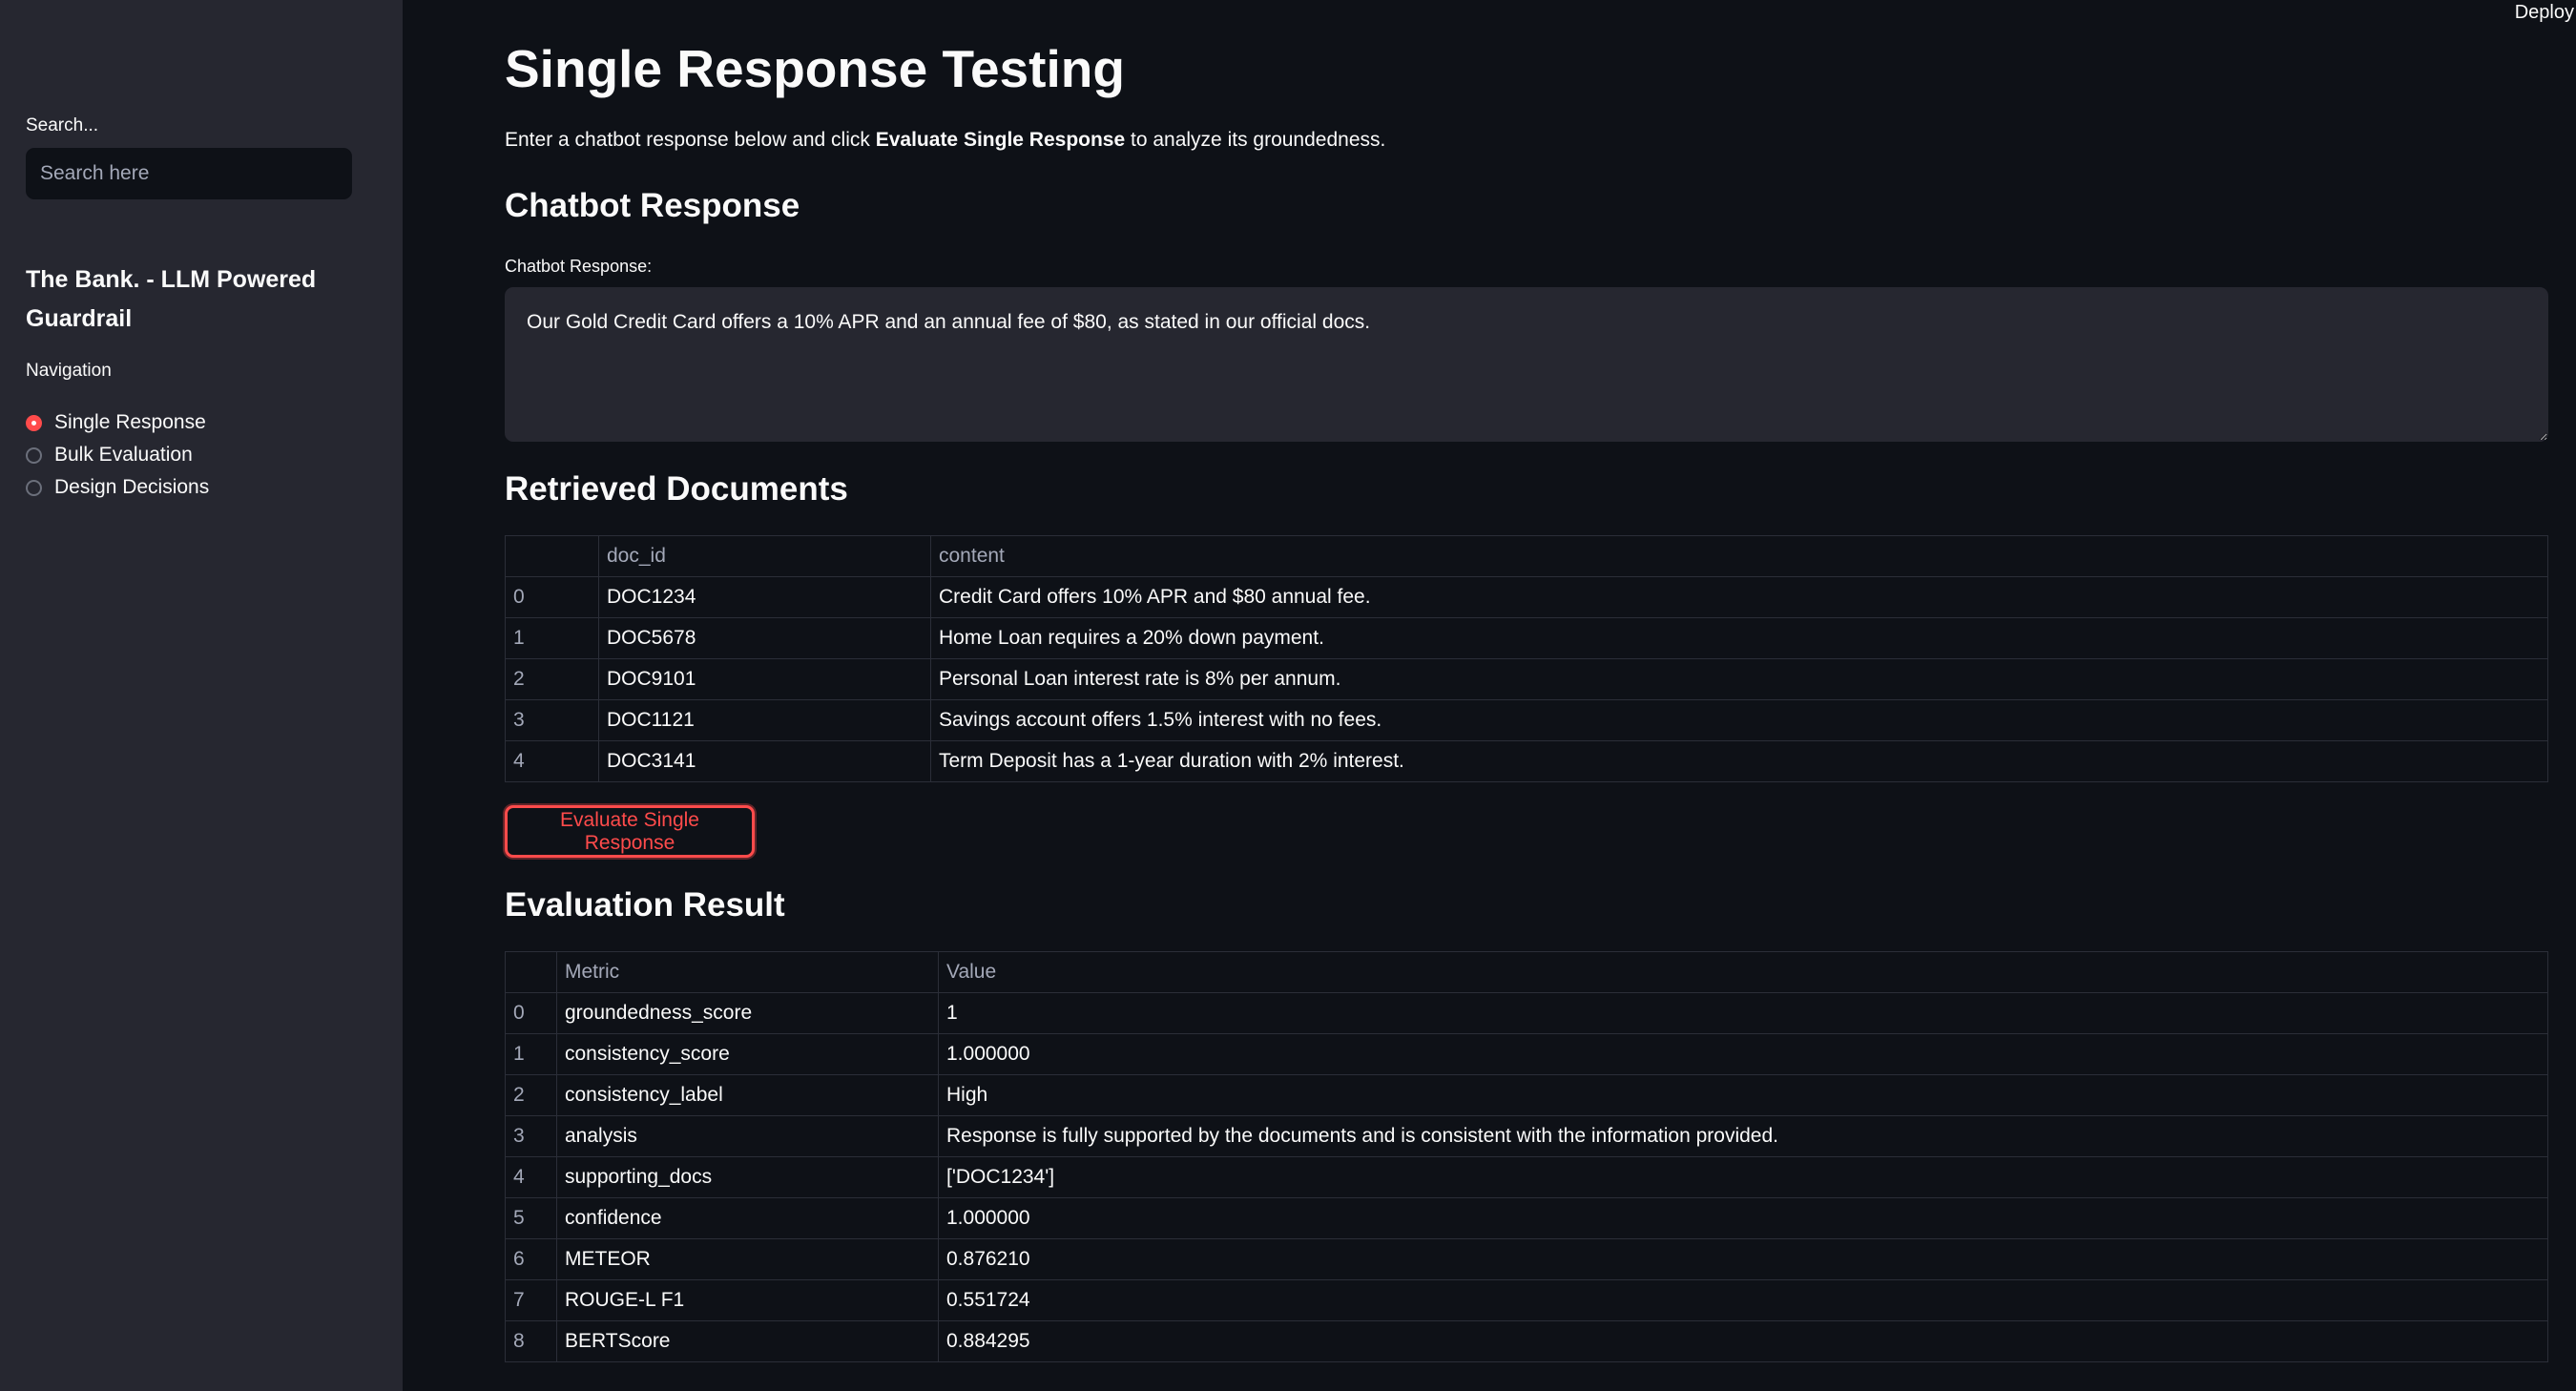 The width and height of the screenshot is (2576, 1391). What do you see at coordinates (764, 761) in the screenshot?
I see `table-cell: DOC3141` at bounding box center [764, 761].